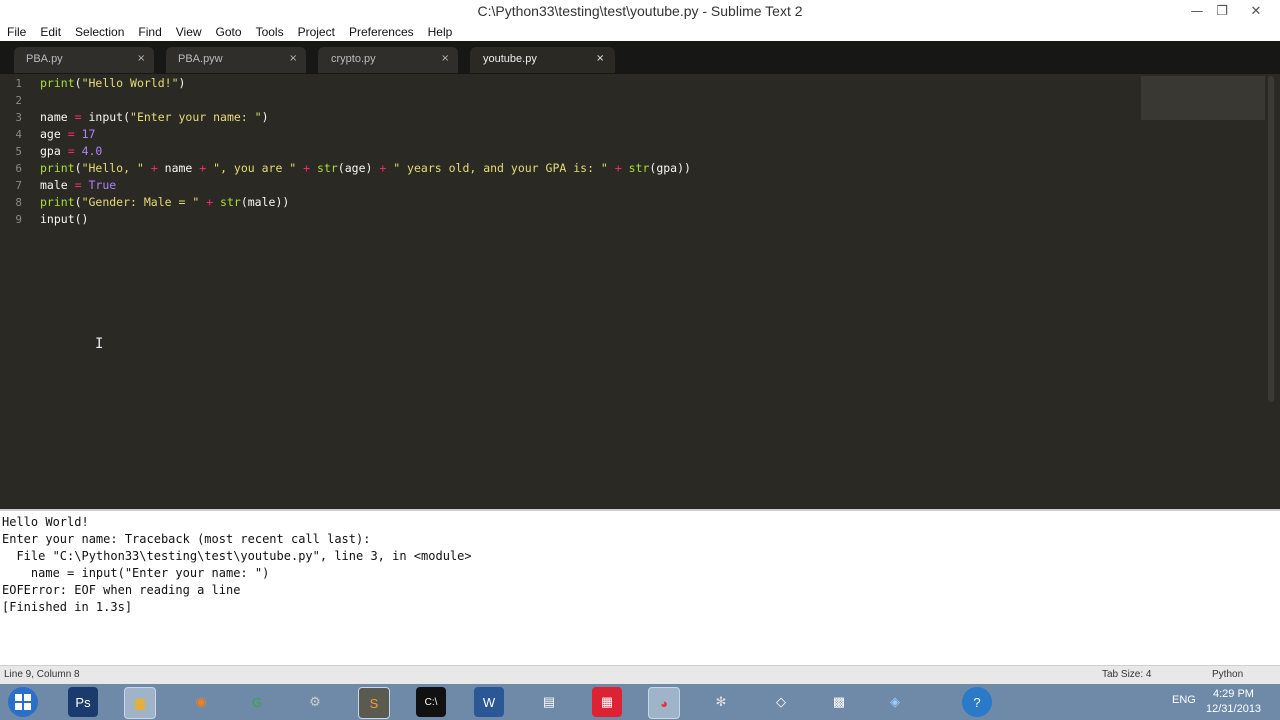 The width and height of the screenshot is (1280, 720). I want to click on start-button, so click(23, 702).